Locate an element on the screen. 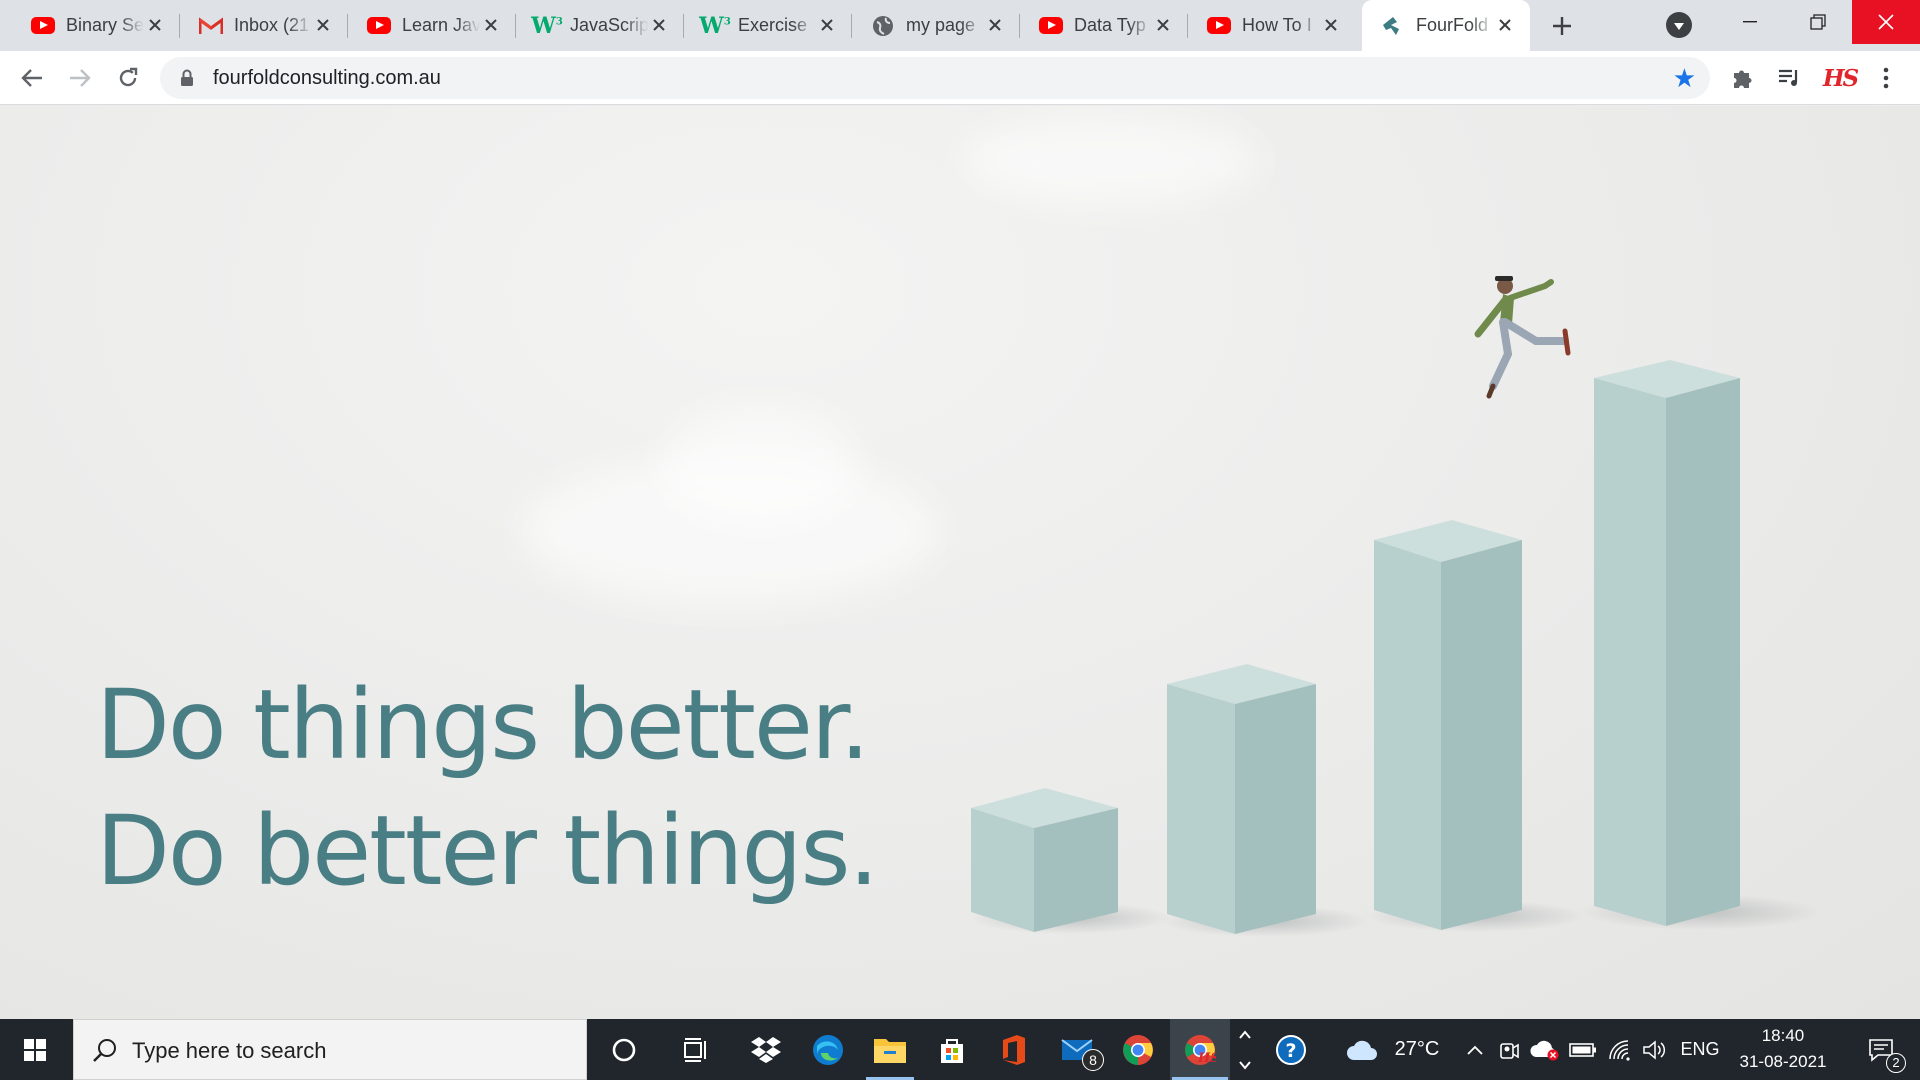  battery-icon is located at coordinates (1583, 1049).